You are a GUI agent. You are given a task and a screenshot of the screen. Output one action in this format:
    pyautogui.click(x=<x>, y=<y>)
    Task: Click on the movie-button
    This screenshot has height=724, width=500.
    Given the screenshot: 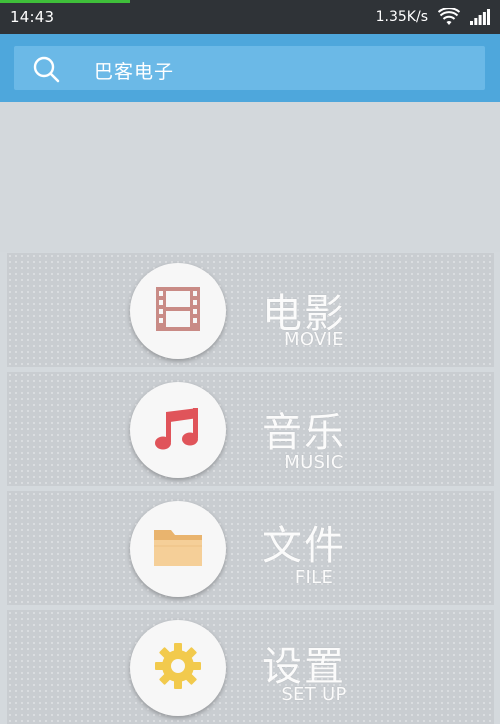 What is the action you would take?
    pyautogui.click(x=178, y=311)
    